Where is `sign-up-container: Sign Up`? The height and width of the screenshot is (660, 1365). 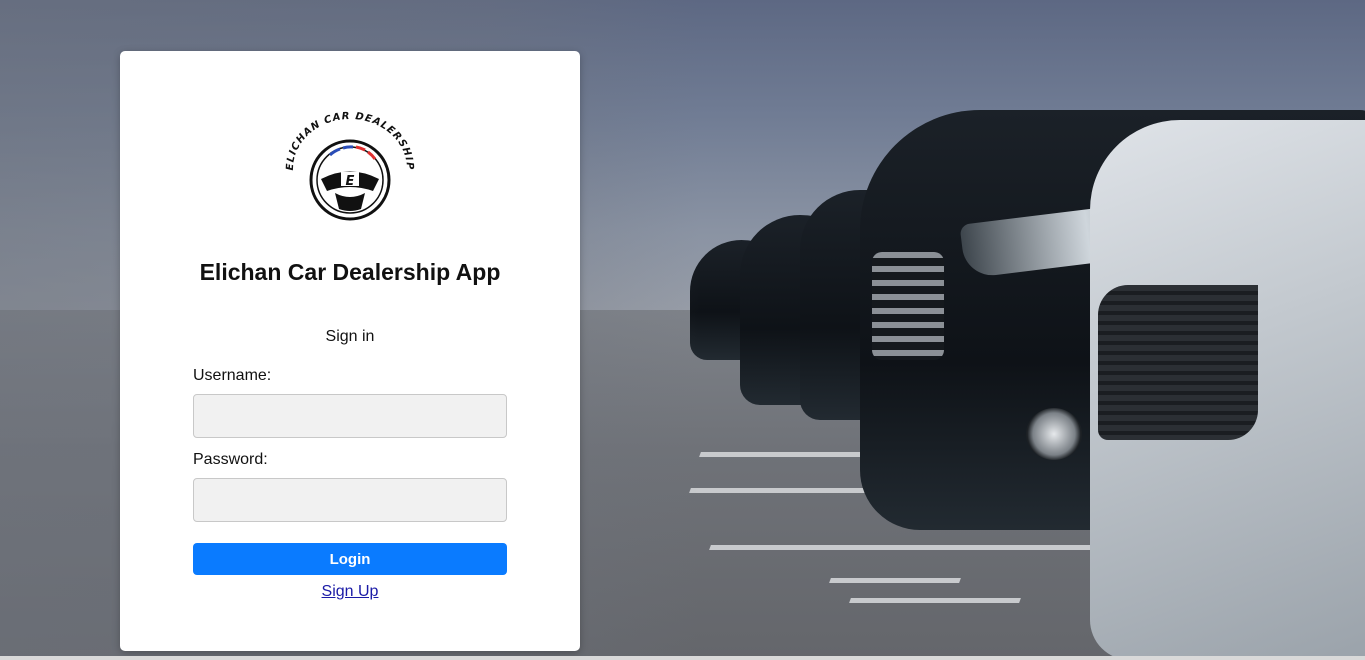
sign-up-container: Sign Up is located at coordinates (350, 592).